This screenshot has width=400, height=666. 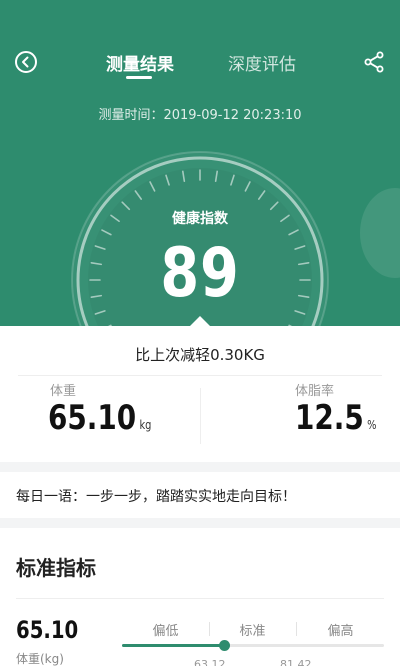 What do you see at coordinates (200, 273) in the screenshot?
I see `health-index-value: 89` at bounding box center [200, 273].